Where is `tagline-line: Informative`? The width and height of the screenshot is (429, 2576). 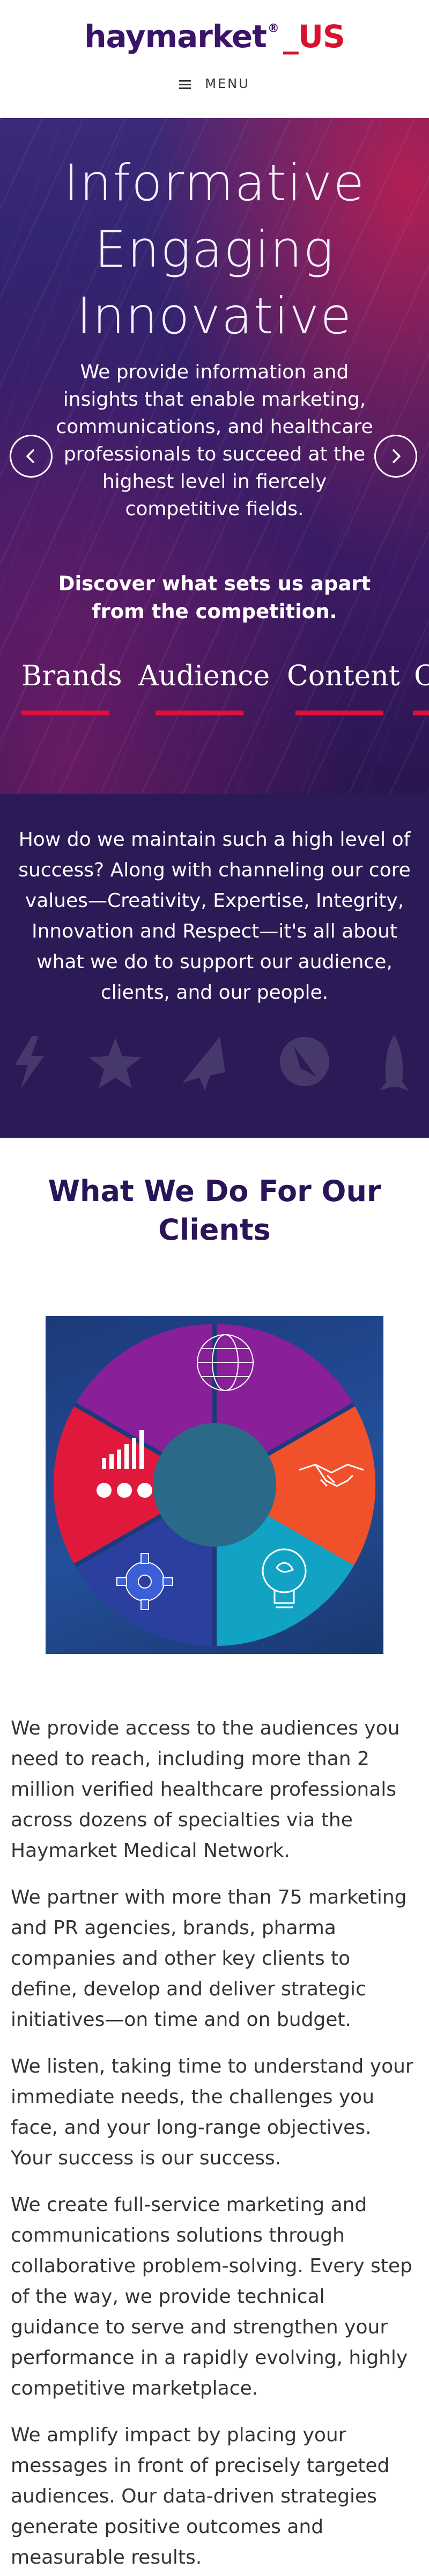 tagline-line: Informative is located at coordinates (214, 183).